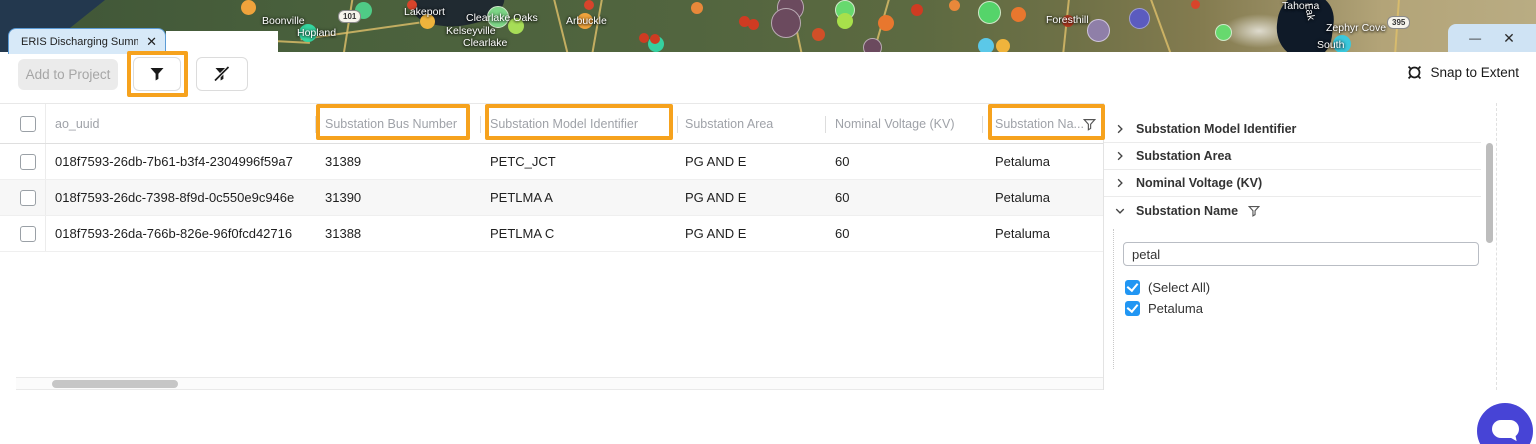 The width and height of the screenshot is (1536, 444). Describe the element at coordinates (151, 41) in the screenshot. I see `tab-close-icon: ✕` at that location.